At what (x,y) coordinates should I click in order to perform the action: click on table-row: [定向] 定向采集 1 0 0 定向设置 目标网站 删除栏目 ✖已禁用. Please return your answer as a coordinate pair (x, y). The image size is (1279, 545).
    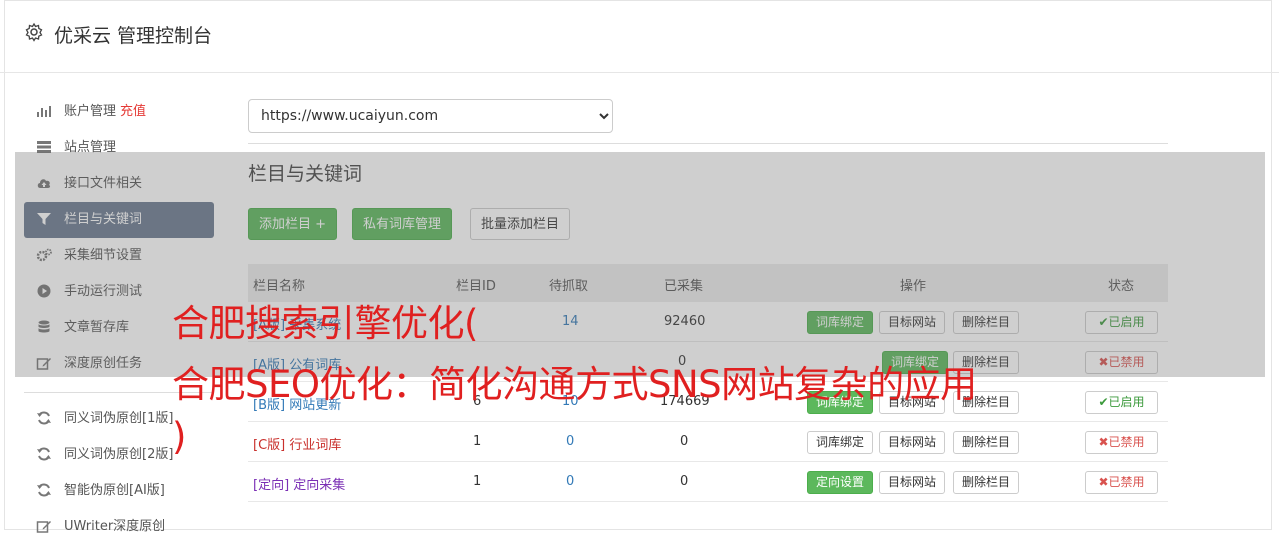
    Looking at the image, I should click on (708, 482).